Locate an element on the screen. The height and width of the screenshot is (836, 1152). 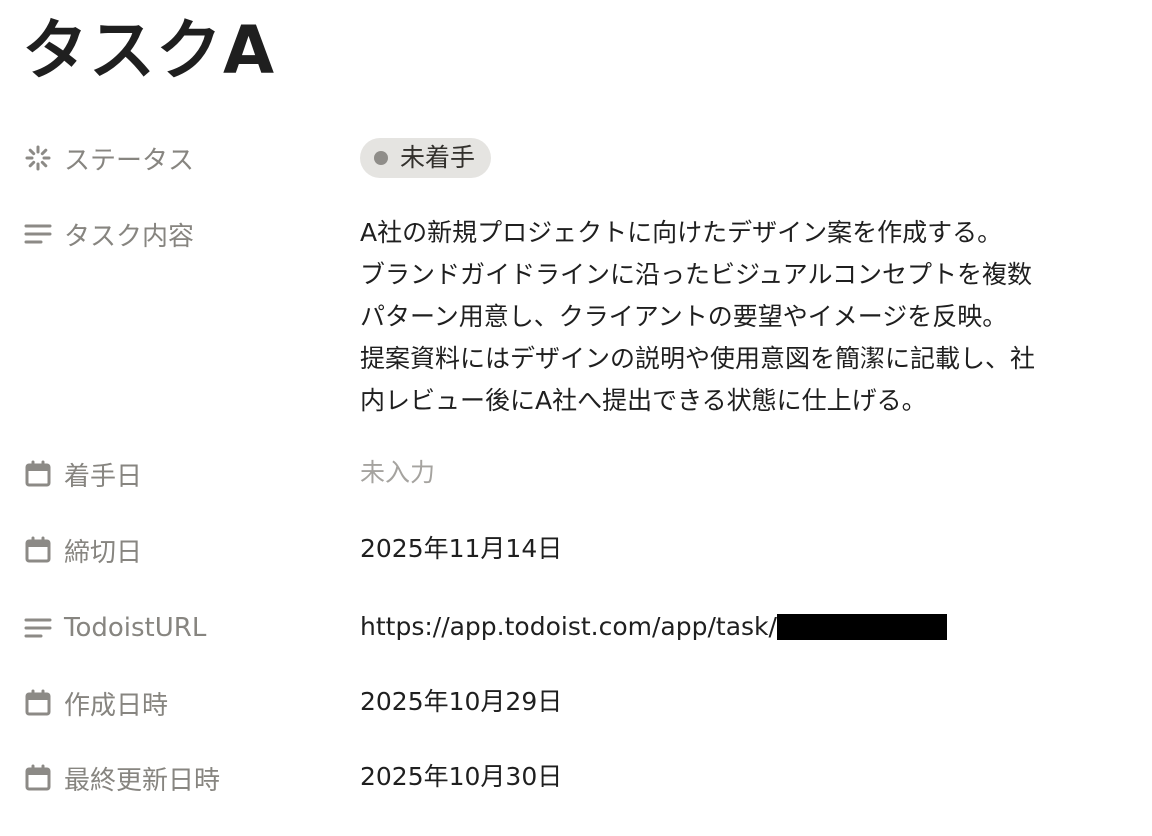
property-name-start-date: 着手日 is located at coordinates (82, 474).